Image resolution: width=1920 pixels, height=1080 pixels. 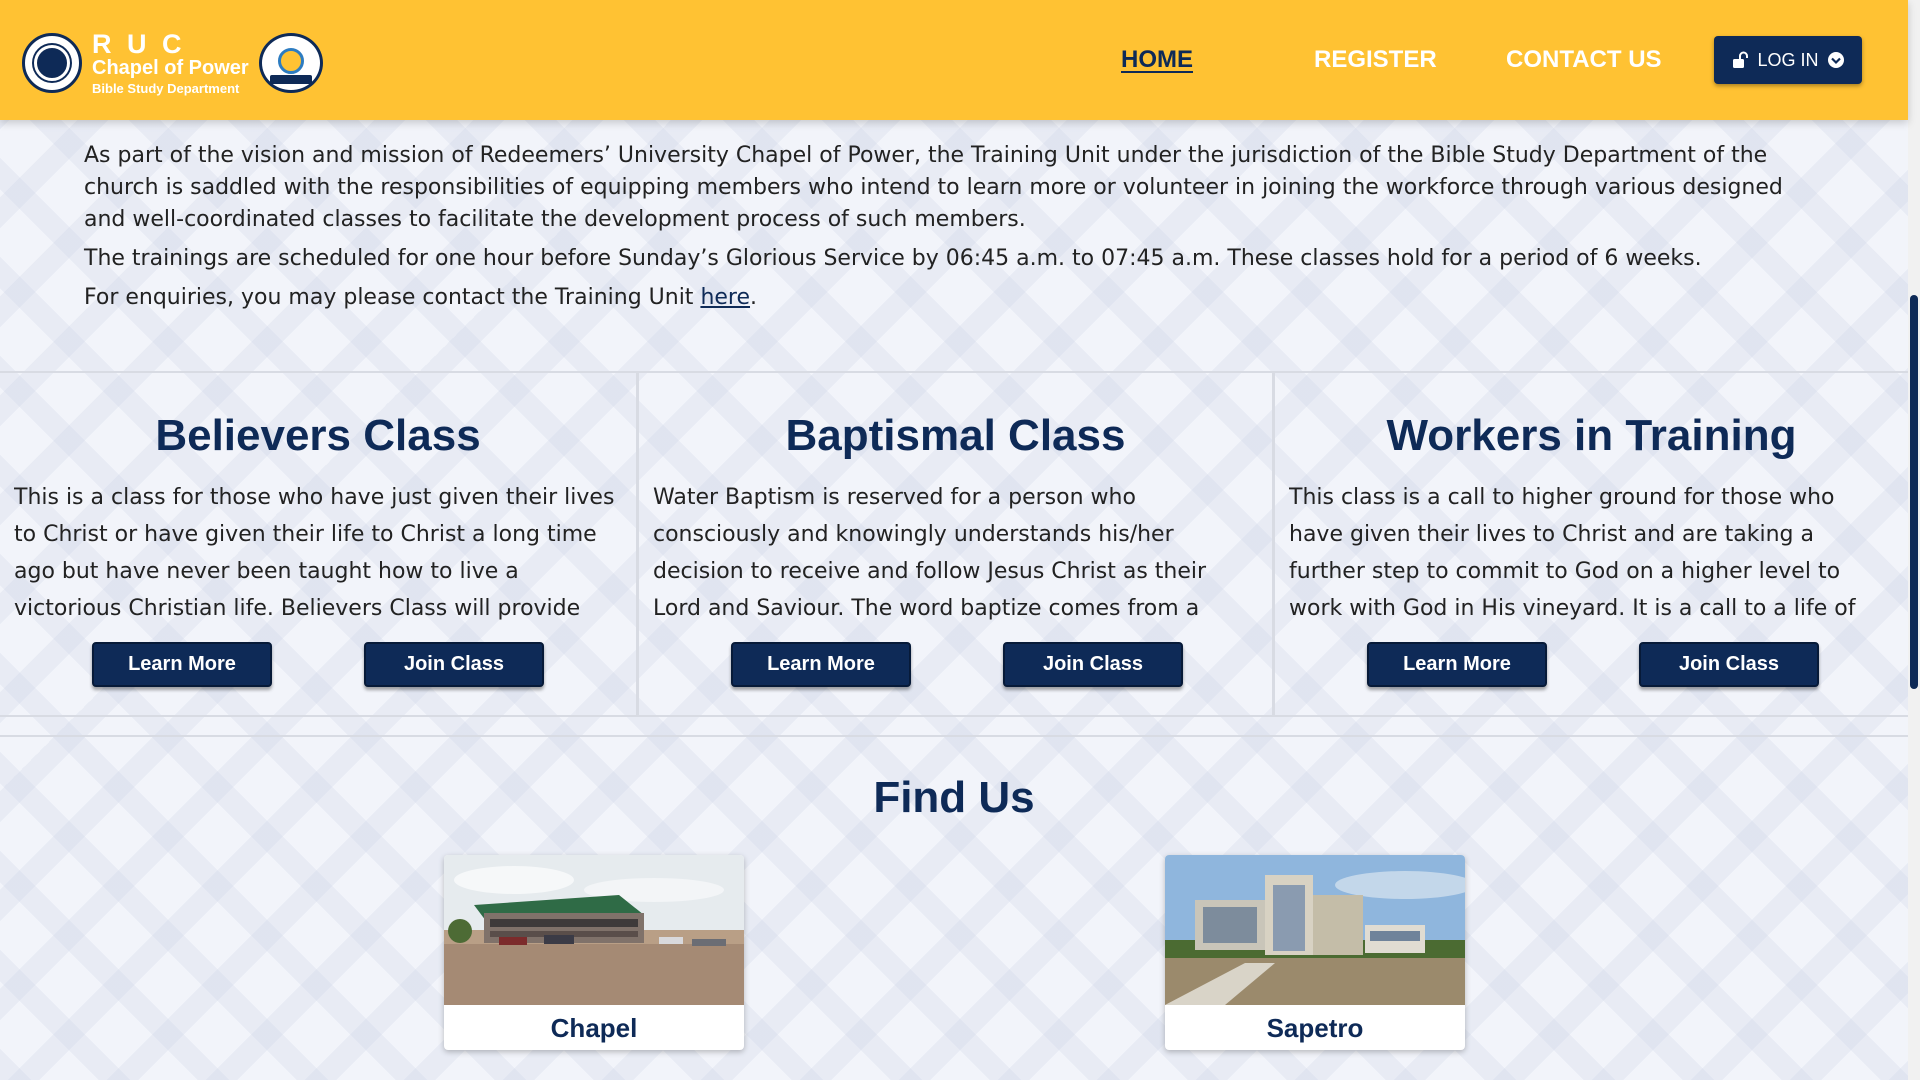 I want to click on find-us-title: Find Us, so click(x=954, y=797).